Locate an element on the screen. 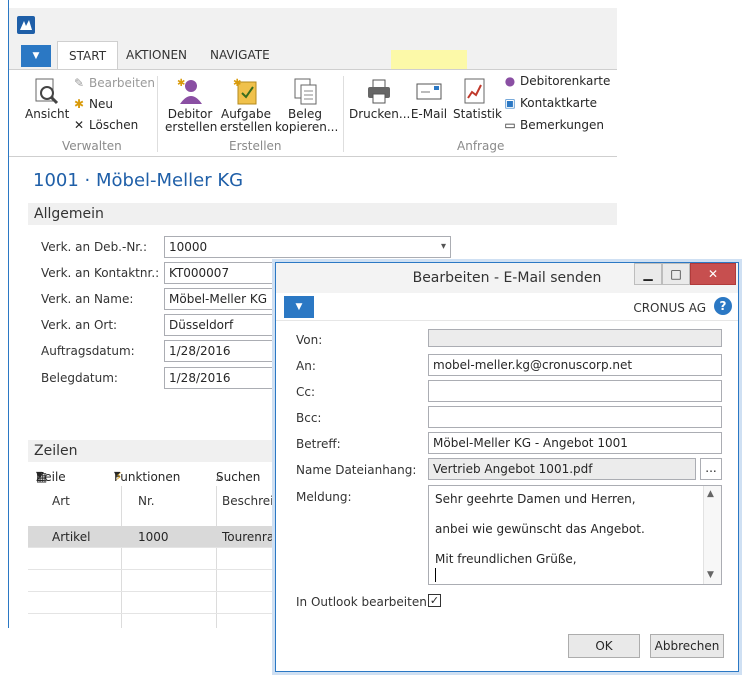 The height and width of the screenshot is (676, 744). belegdatum-field: 1/28/2016 is located at coordinates (224, 378).